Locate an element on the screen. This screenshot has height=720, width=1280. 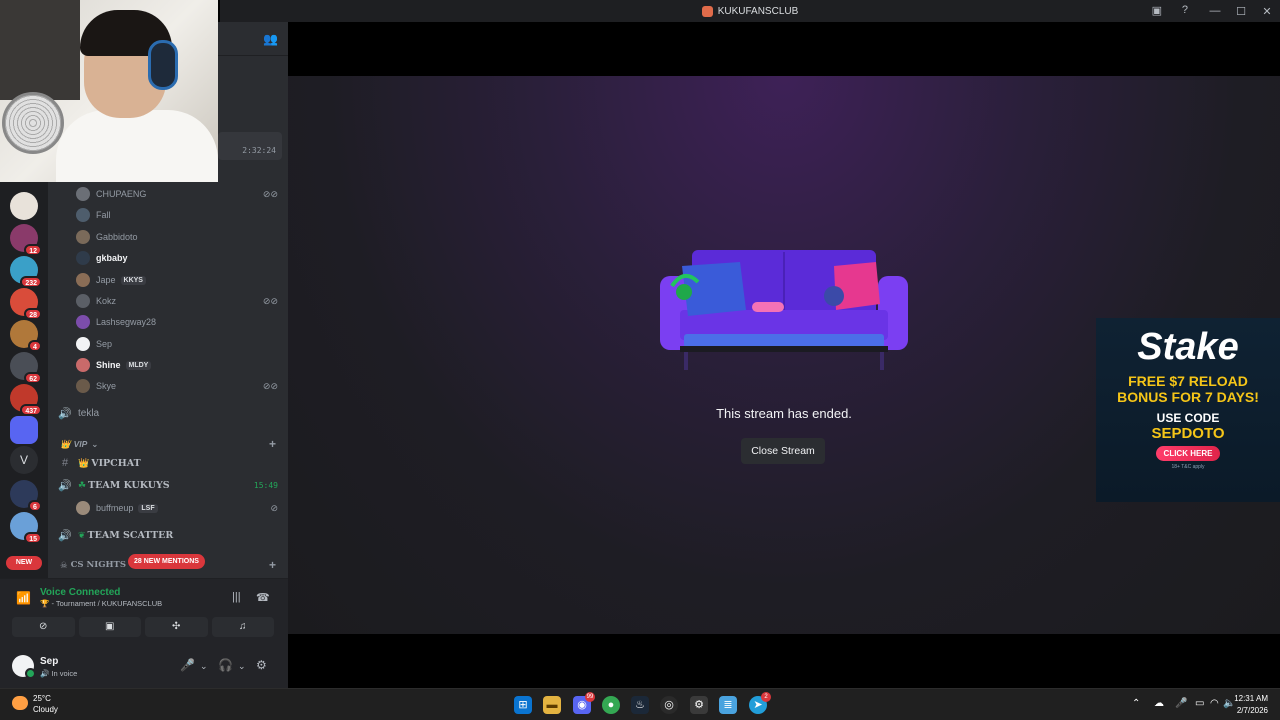
camera-off-button: ⊘ is located at coordinates (43, 627).